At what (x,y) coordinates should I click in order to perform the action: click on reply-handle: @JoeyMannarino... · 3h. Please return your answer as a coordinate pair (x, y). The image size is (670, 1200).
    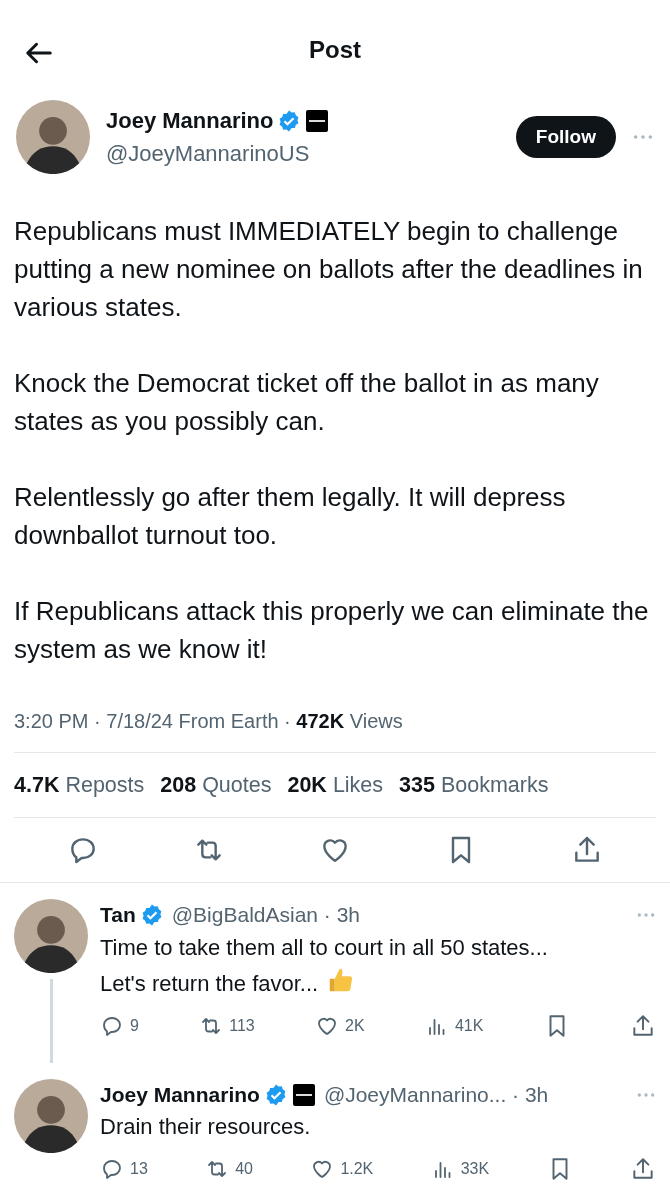
    Looking at the image, I should click on (436, 1094).